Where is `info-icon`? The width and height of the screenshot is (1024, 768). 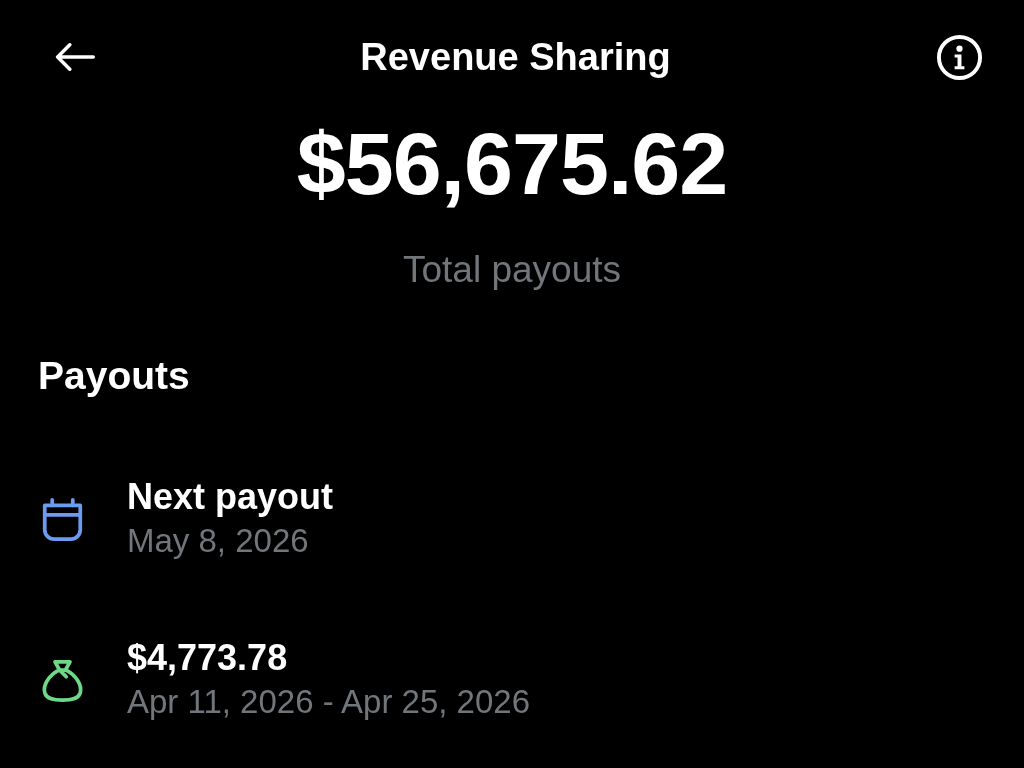
info-icon is located at coordinates (959, 57).